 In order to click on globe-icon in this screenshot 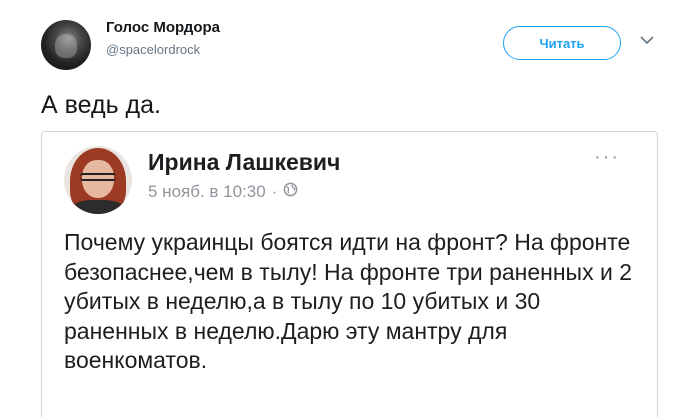, I will do `click(290, 192)`.